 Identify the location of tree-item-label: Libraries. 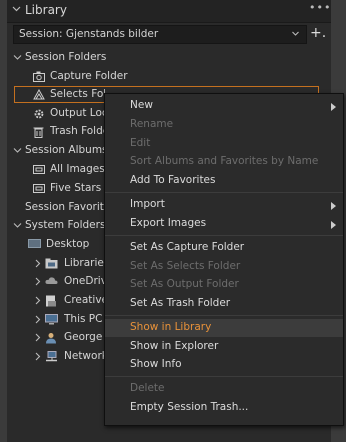
(84, 263).